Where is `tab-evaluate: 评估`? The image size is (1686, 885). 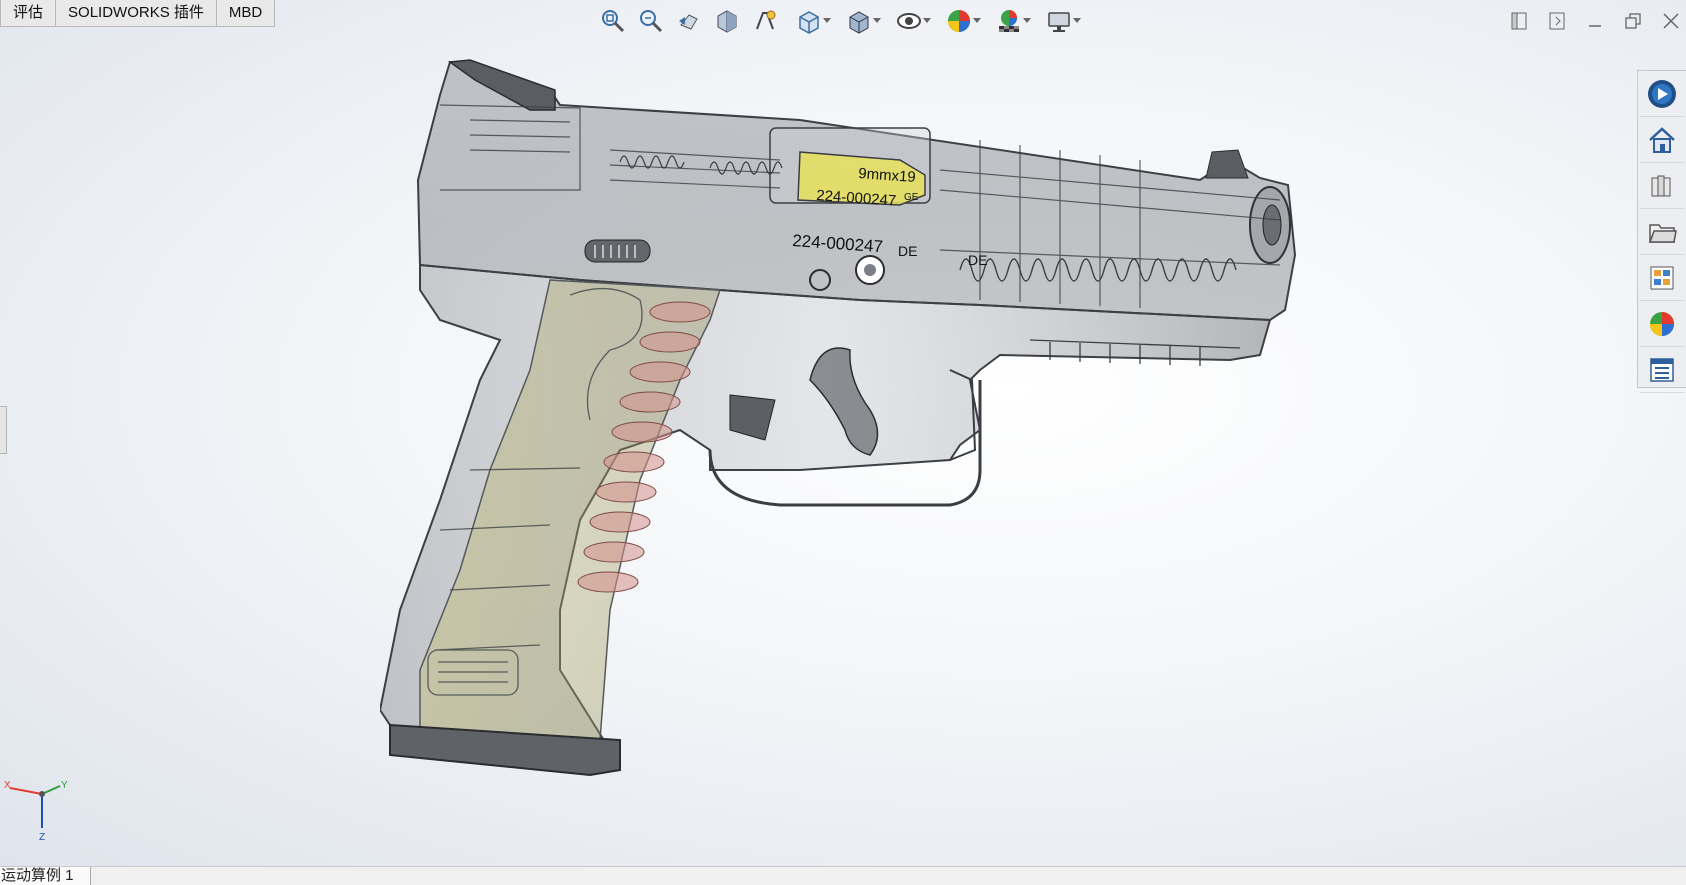
tab-evaluate: 评估 is located at coordinates (28, 13).